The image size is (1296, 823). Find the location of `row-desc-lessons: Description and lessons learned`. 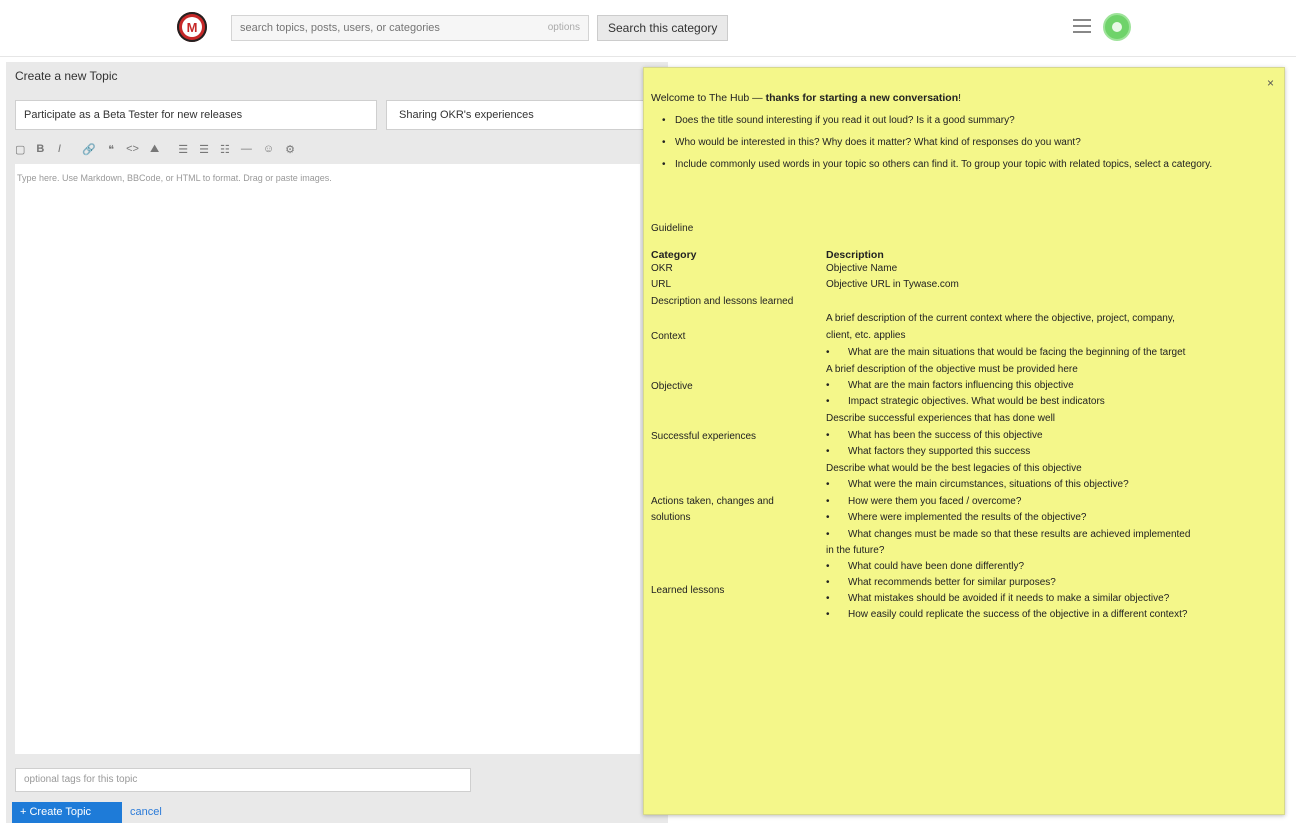

row-desc-lessons: Description and lessons learned is located at coordinates (722, 301).